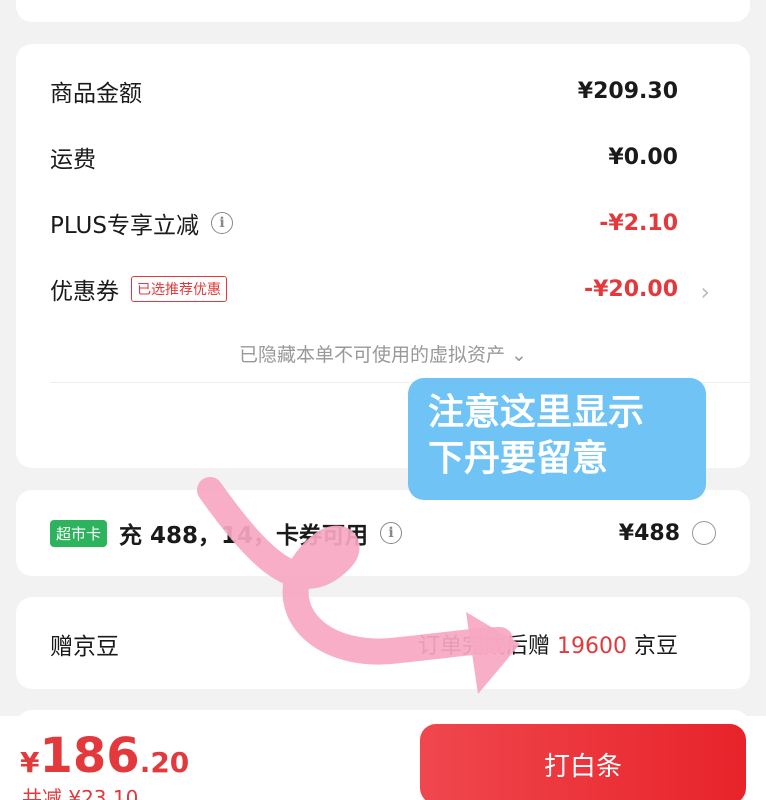 The image size is (766, 800). I want to click on supermarket-tag: 超市卡, so click(79, 533).